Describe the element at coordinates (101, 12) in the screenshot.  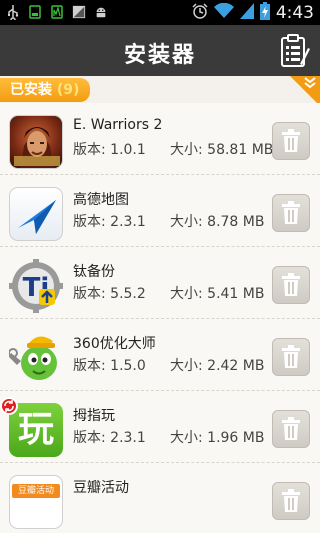
I see `android-icon` at that location.